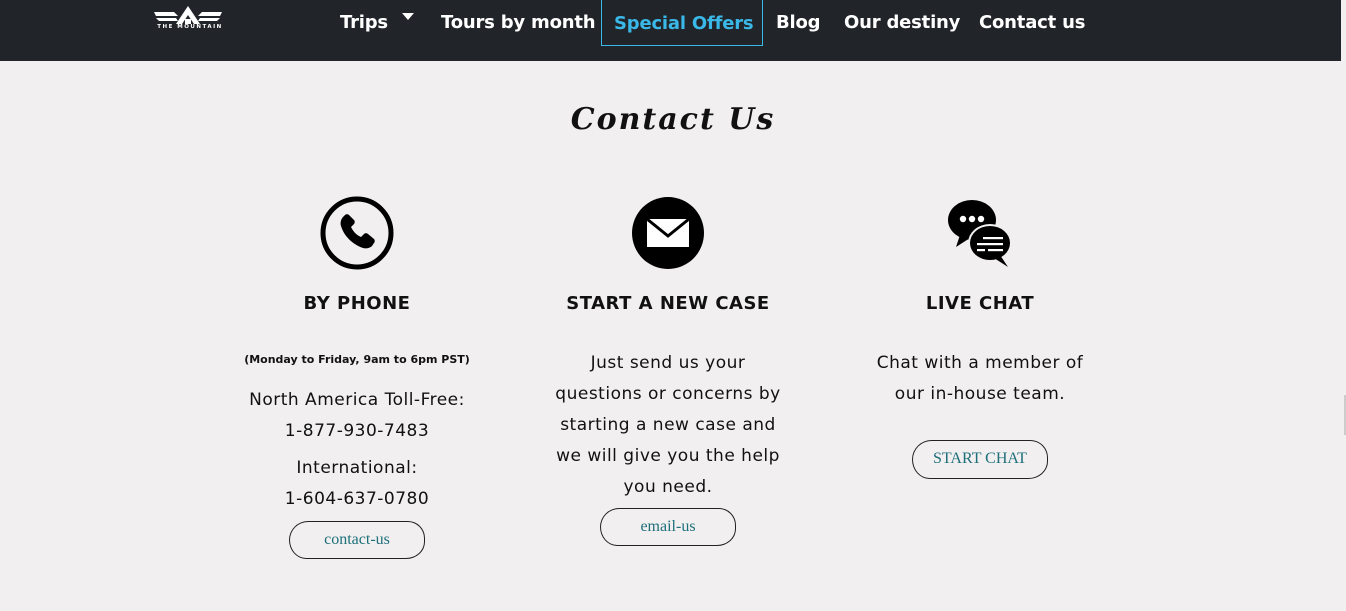 The height and width of the screenshot is (611, 1346). Describe the element at coordinates (190, 27) in the screenshot. I see `logo-text: THE MOUNTAIN` at that location.